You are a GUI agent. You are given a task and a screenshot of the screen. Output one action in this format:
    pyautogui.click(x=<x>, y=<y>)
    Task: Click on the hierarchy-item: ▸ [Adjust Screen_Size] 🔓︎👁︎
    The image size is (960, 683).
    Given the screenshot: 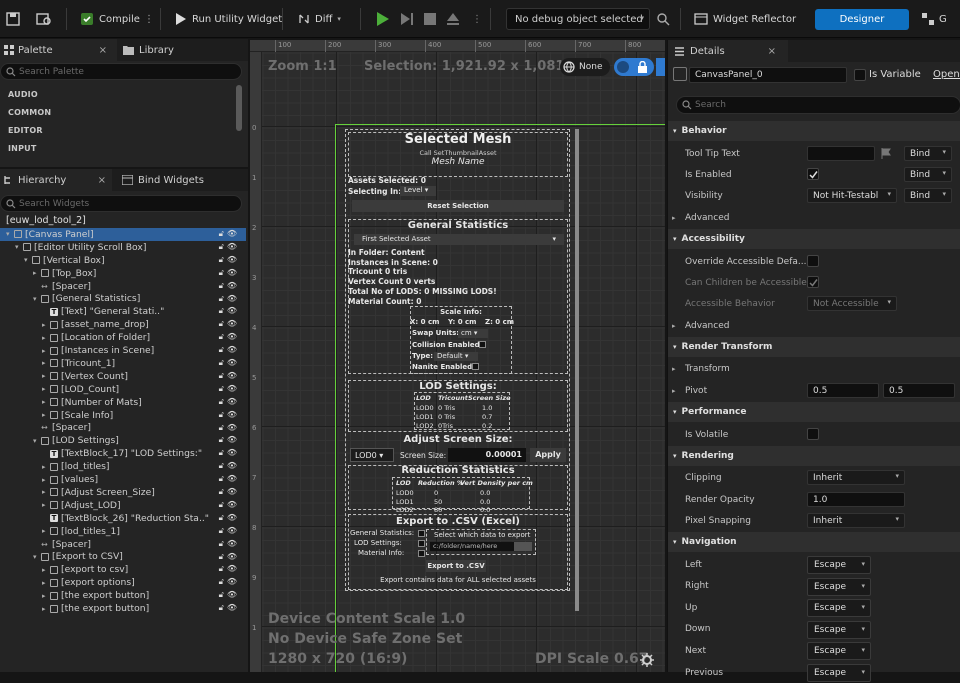 What is the action you would take?
    pyautogui.click(x=123, y=492)
    